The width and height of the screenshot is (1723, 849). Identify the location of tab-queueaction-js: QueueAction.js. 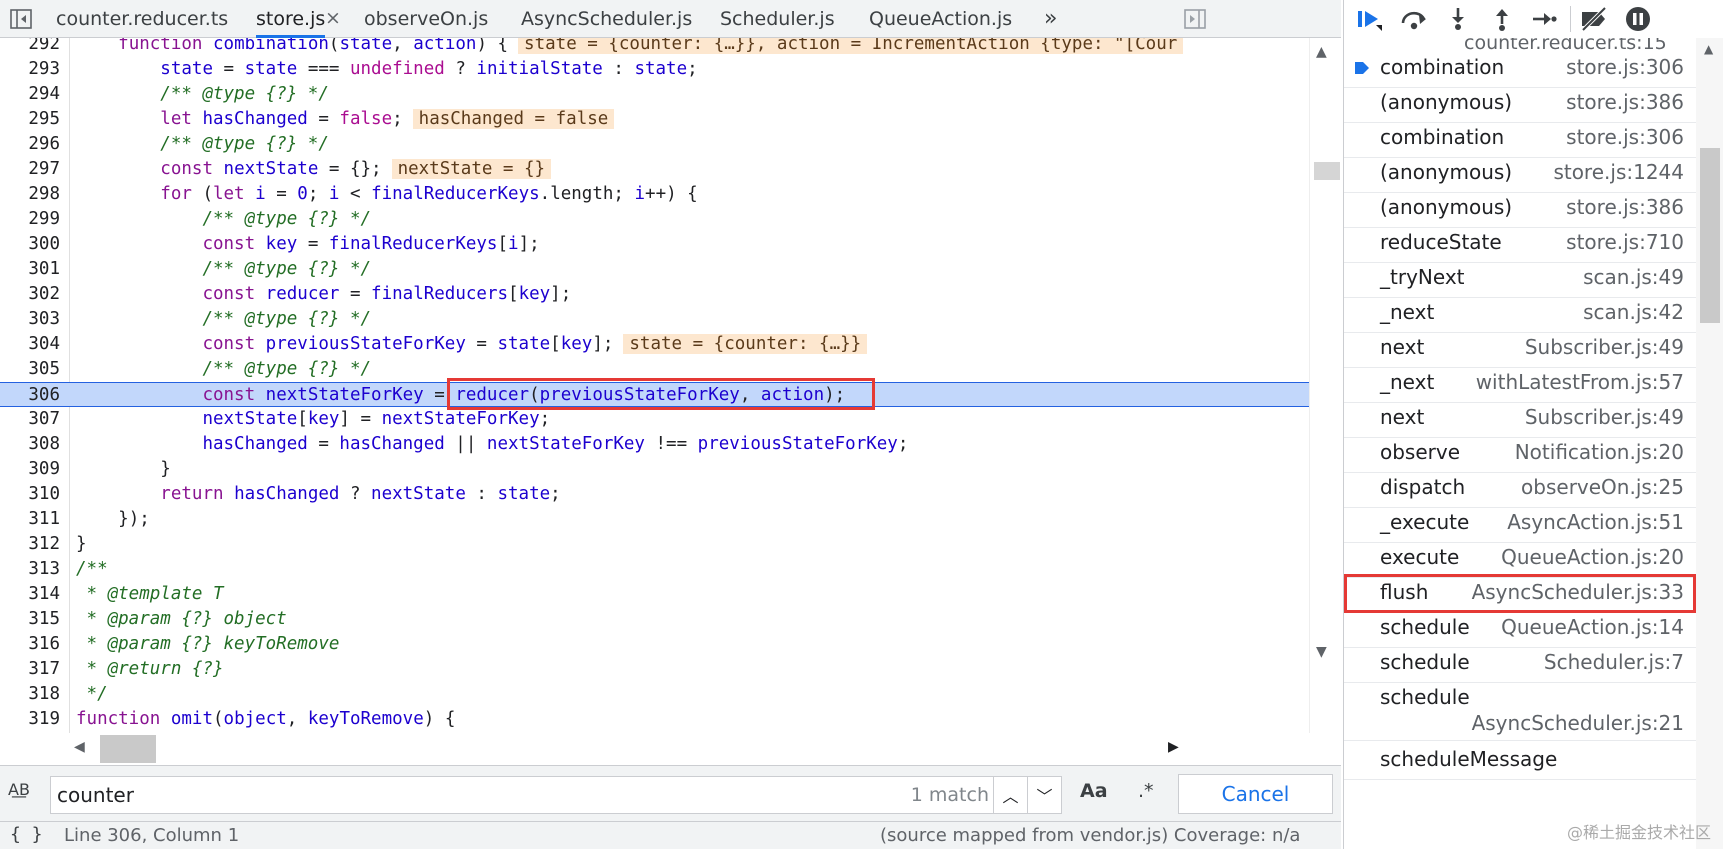
(940, 19).